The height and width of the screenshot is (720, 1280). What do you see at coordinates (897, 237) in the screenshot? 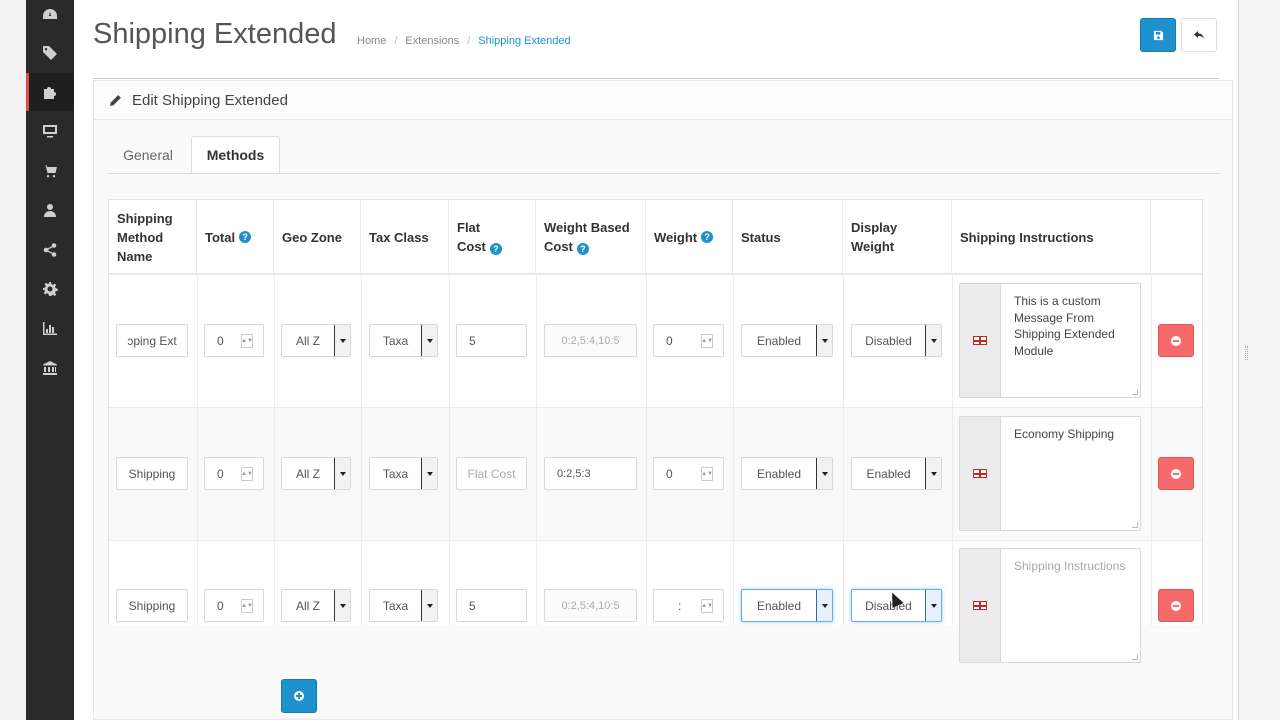
I see `header-display-weight: Display Weight` at bounding box center [897, 237].